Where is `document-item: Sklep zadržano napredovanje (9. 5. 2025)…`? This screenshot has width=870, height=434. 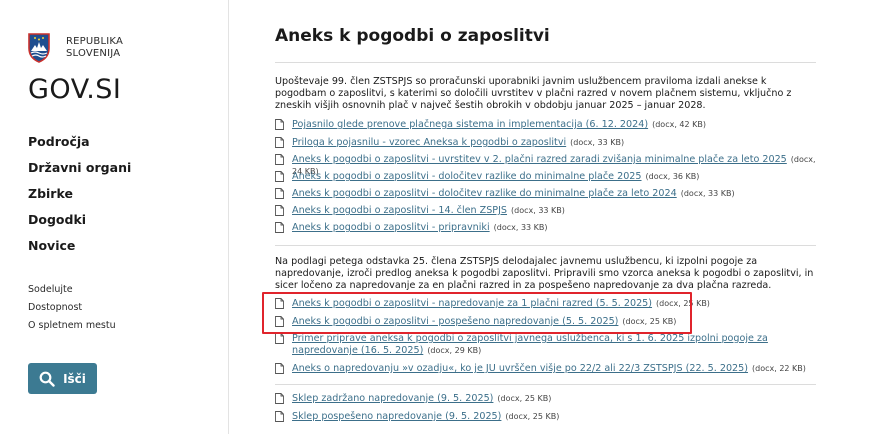 document-item: Sklep zadržano napredovanje (9. 5. 2025)… is located at coordinates (547, 402).